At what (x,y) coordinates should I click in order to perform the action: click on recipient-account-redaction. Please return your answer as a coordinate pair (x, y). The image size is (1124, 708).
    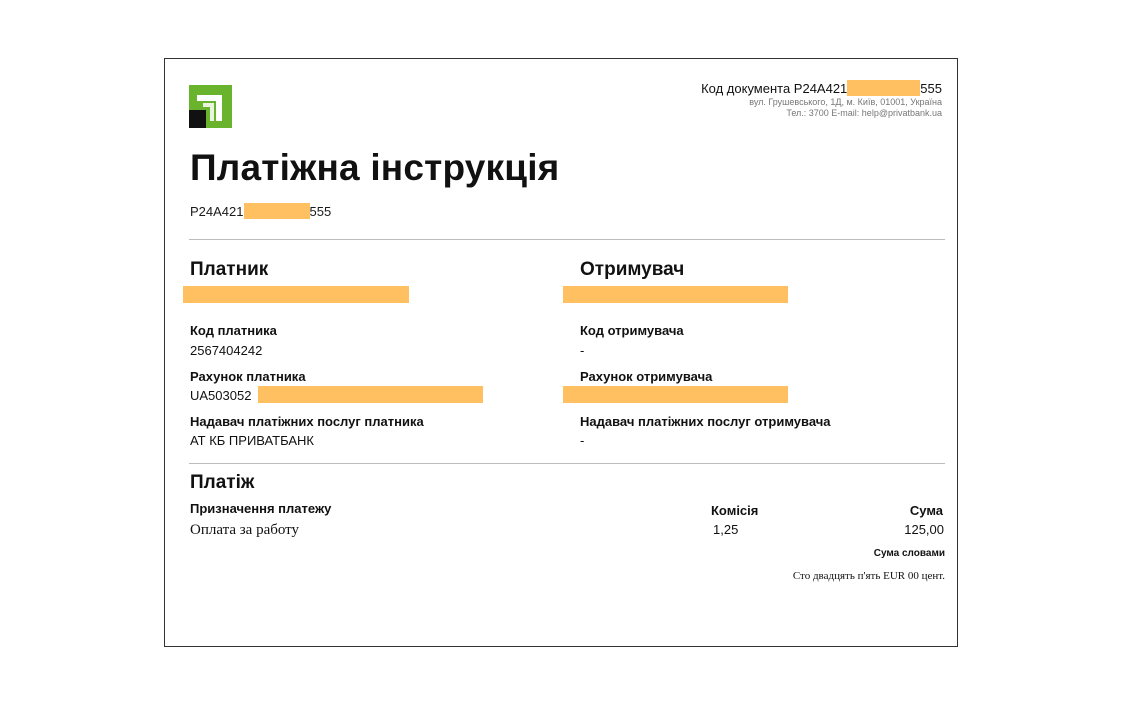
    Looking at the image, I should click on (675, 394).